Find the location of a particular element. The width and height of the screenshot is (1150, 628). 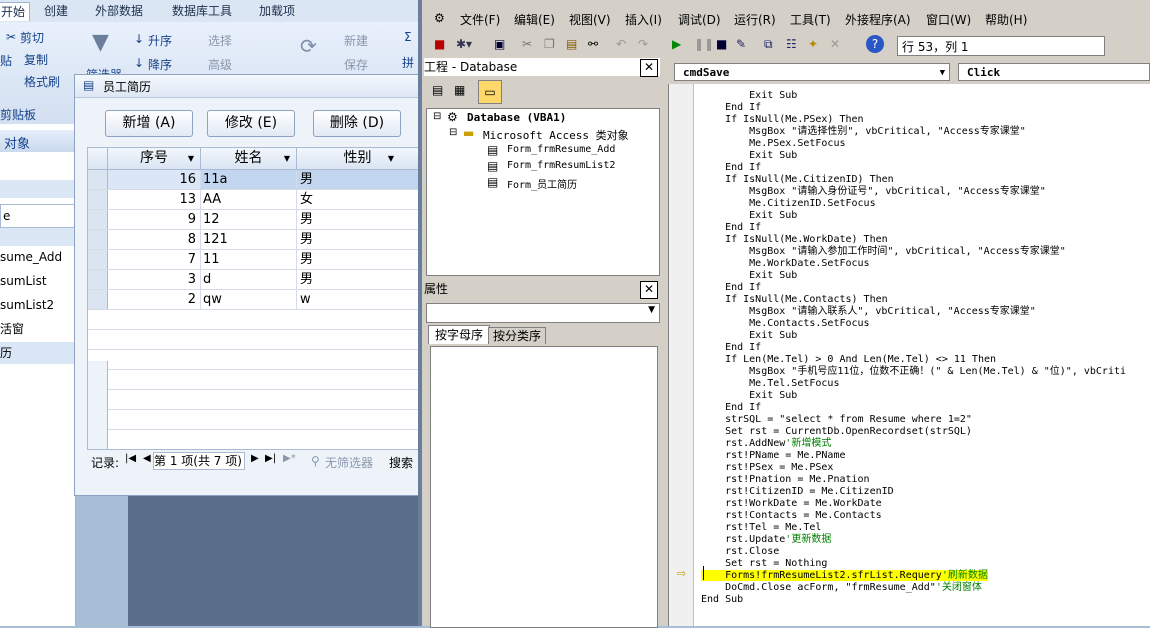

refresh-icon: ⟳ is located at coordinates (308, 46).